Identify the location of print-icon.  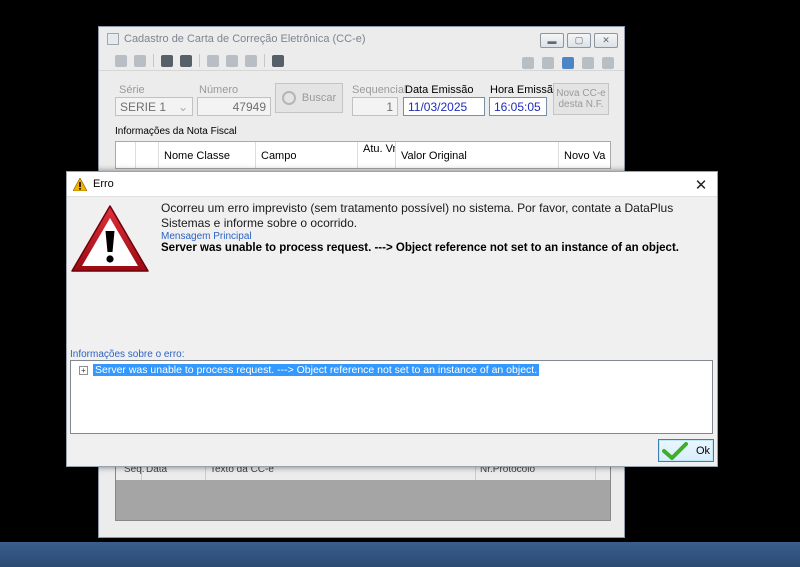
(251, 60).